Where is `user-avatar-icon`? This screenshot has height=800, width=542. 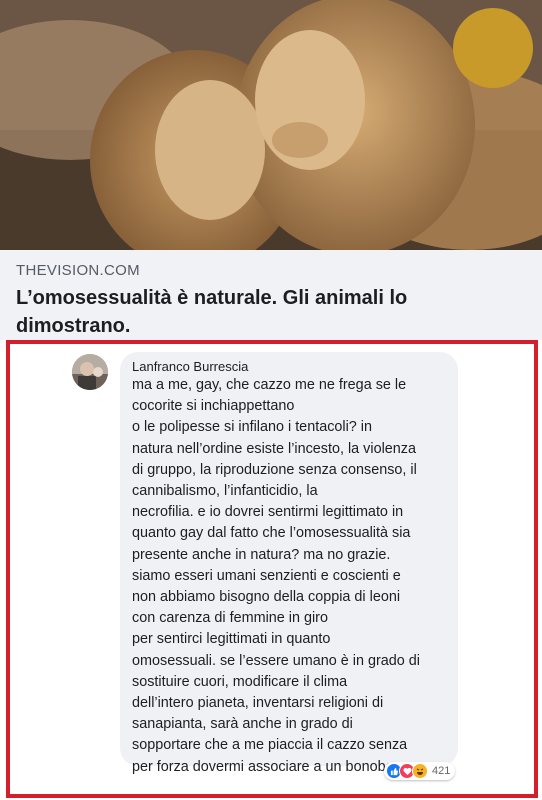 user-avatar-icon is located at coordinates (90, 372).